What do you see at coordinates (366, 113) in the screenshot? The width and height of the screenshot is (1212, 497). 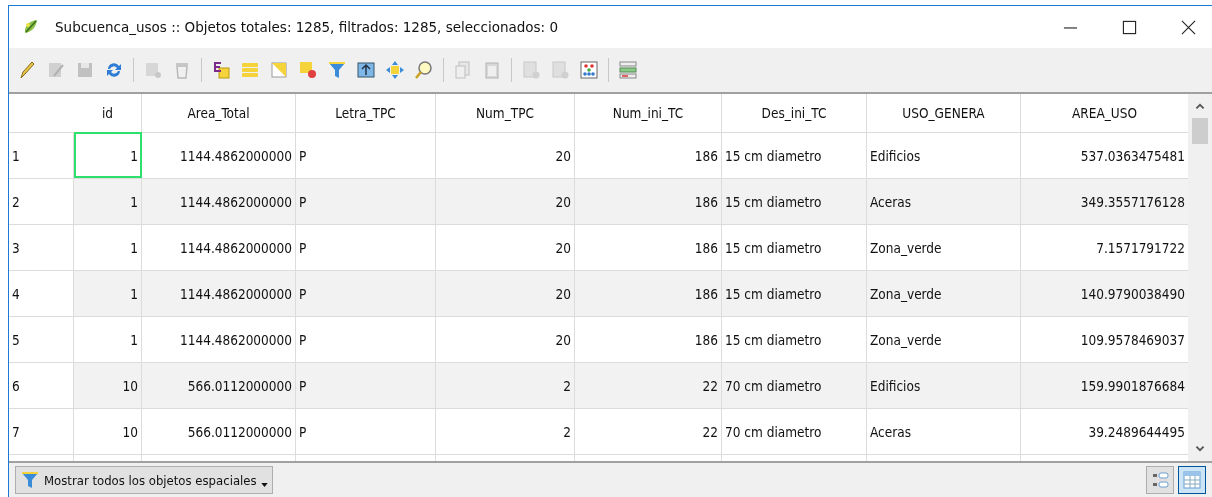 I see `column-header: Letra_TPC` at bounding box center [366, 113].